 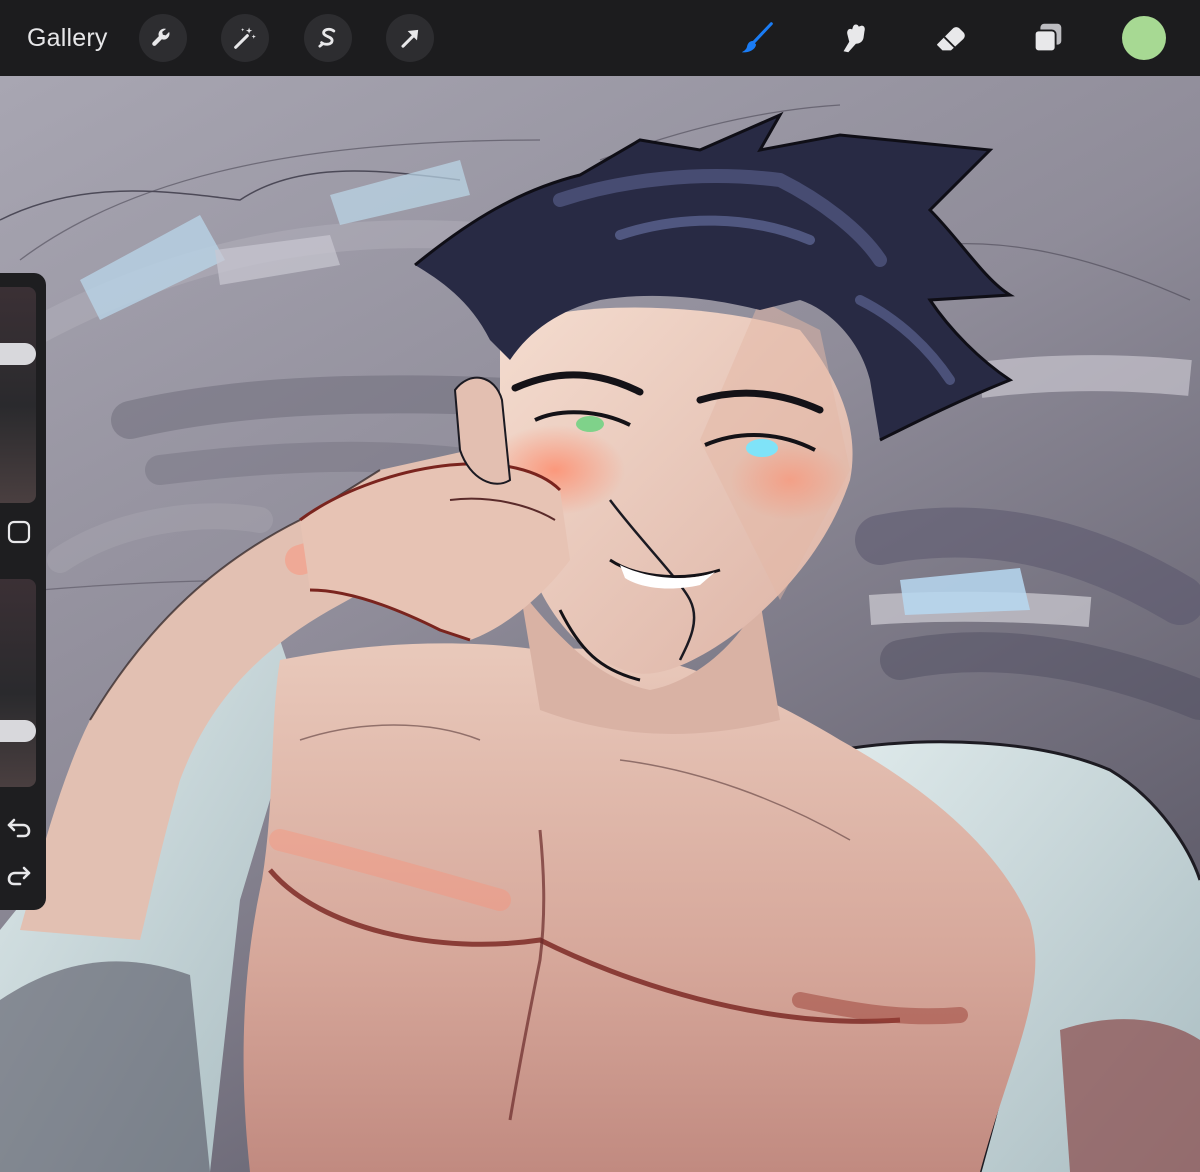 I want to click on magic-wand-icon, so click(x=245, y=38).